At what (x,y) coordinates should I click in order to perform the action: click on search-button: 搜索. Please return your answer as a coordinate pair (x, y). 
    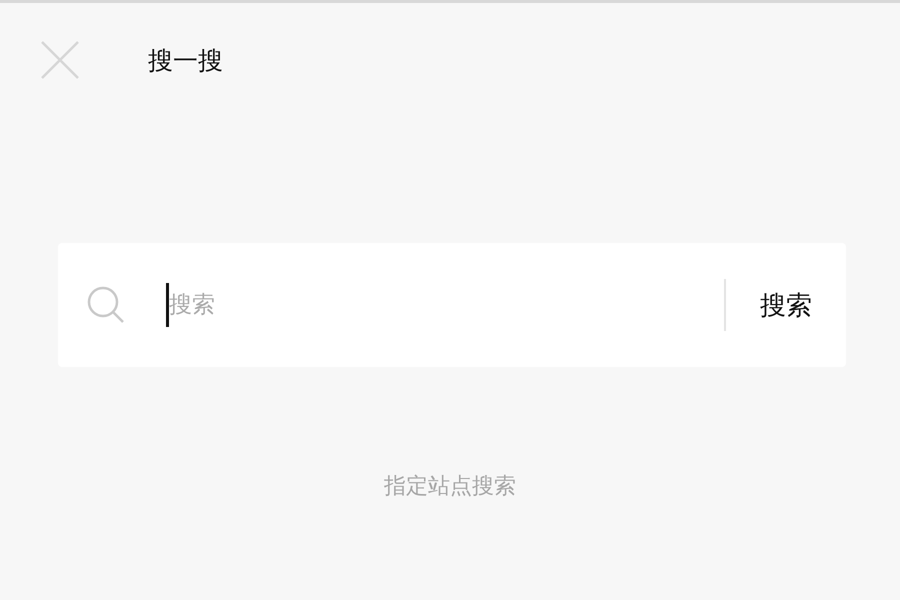
    Looking at the image, I should click on (786, 305).